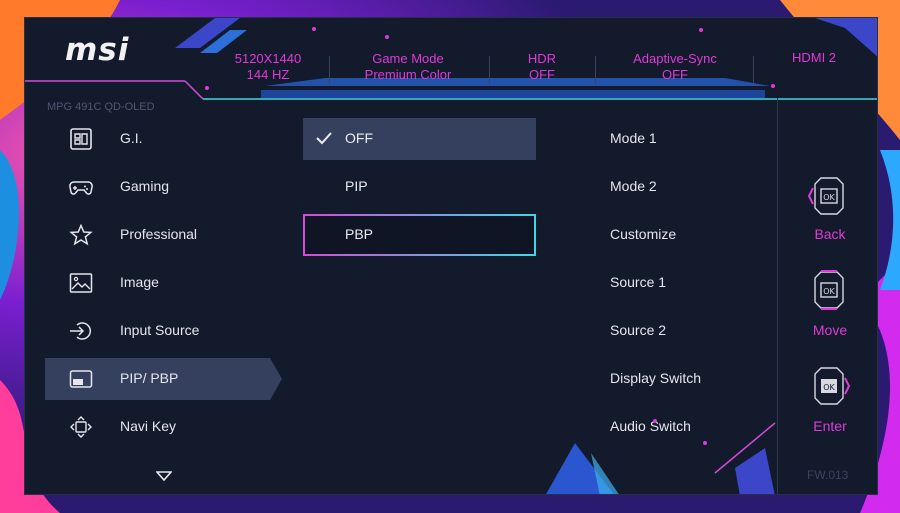 The width and height of the screenshot is (900, 513). I want to click on status-refresh-rate: 144 HZ, so click(268, 74).